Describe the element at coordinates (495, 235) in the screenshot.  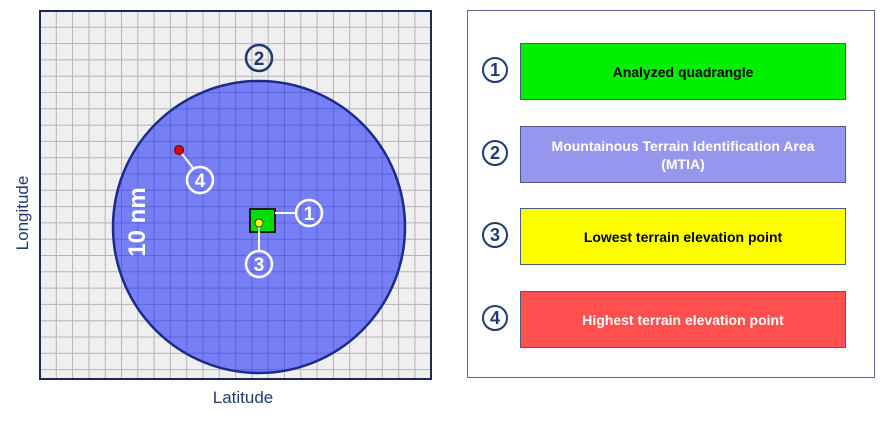
I see `legend-number-3: 3` at that location.